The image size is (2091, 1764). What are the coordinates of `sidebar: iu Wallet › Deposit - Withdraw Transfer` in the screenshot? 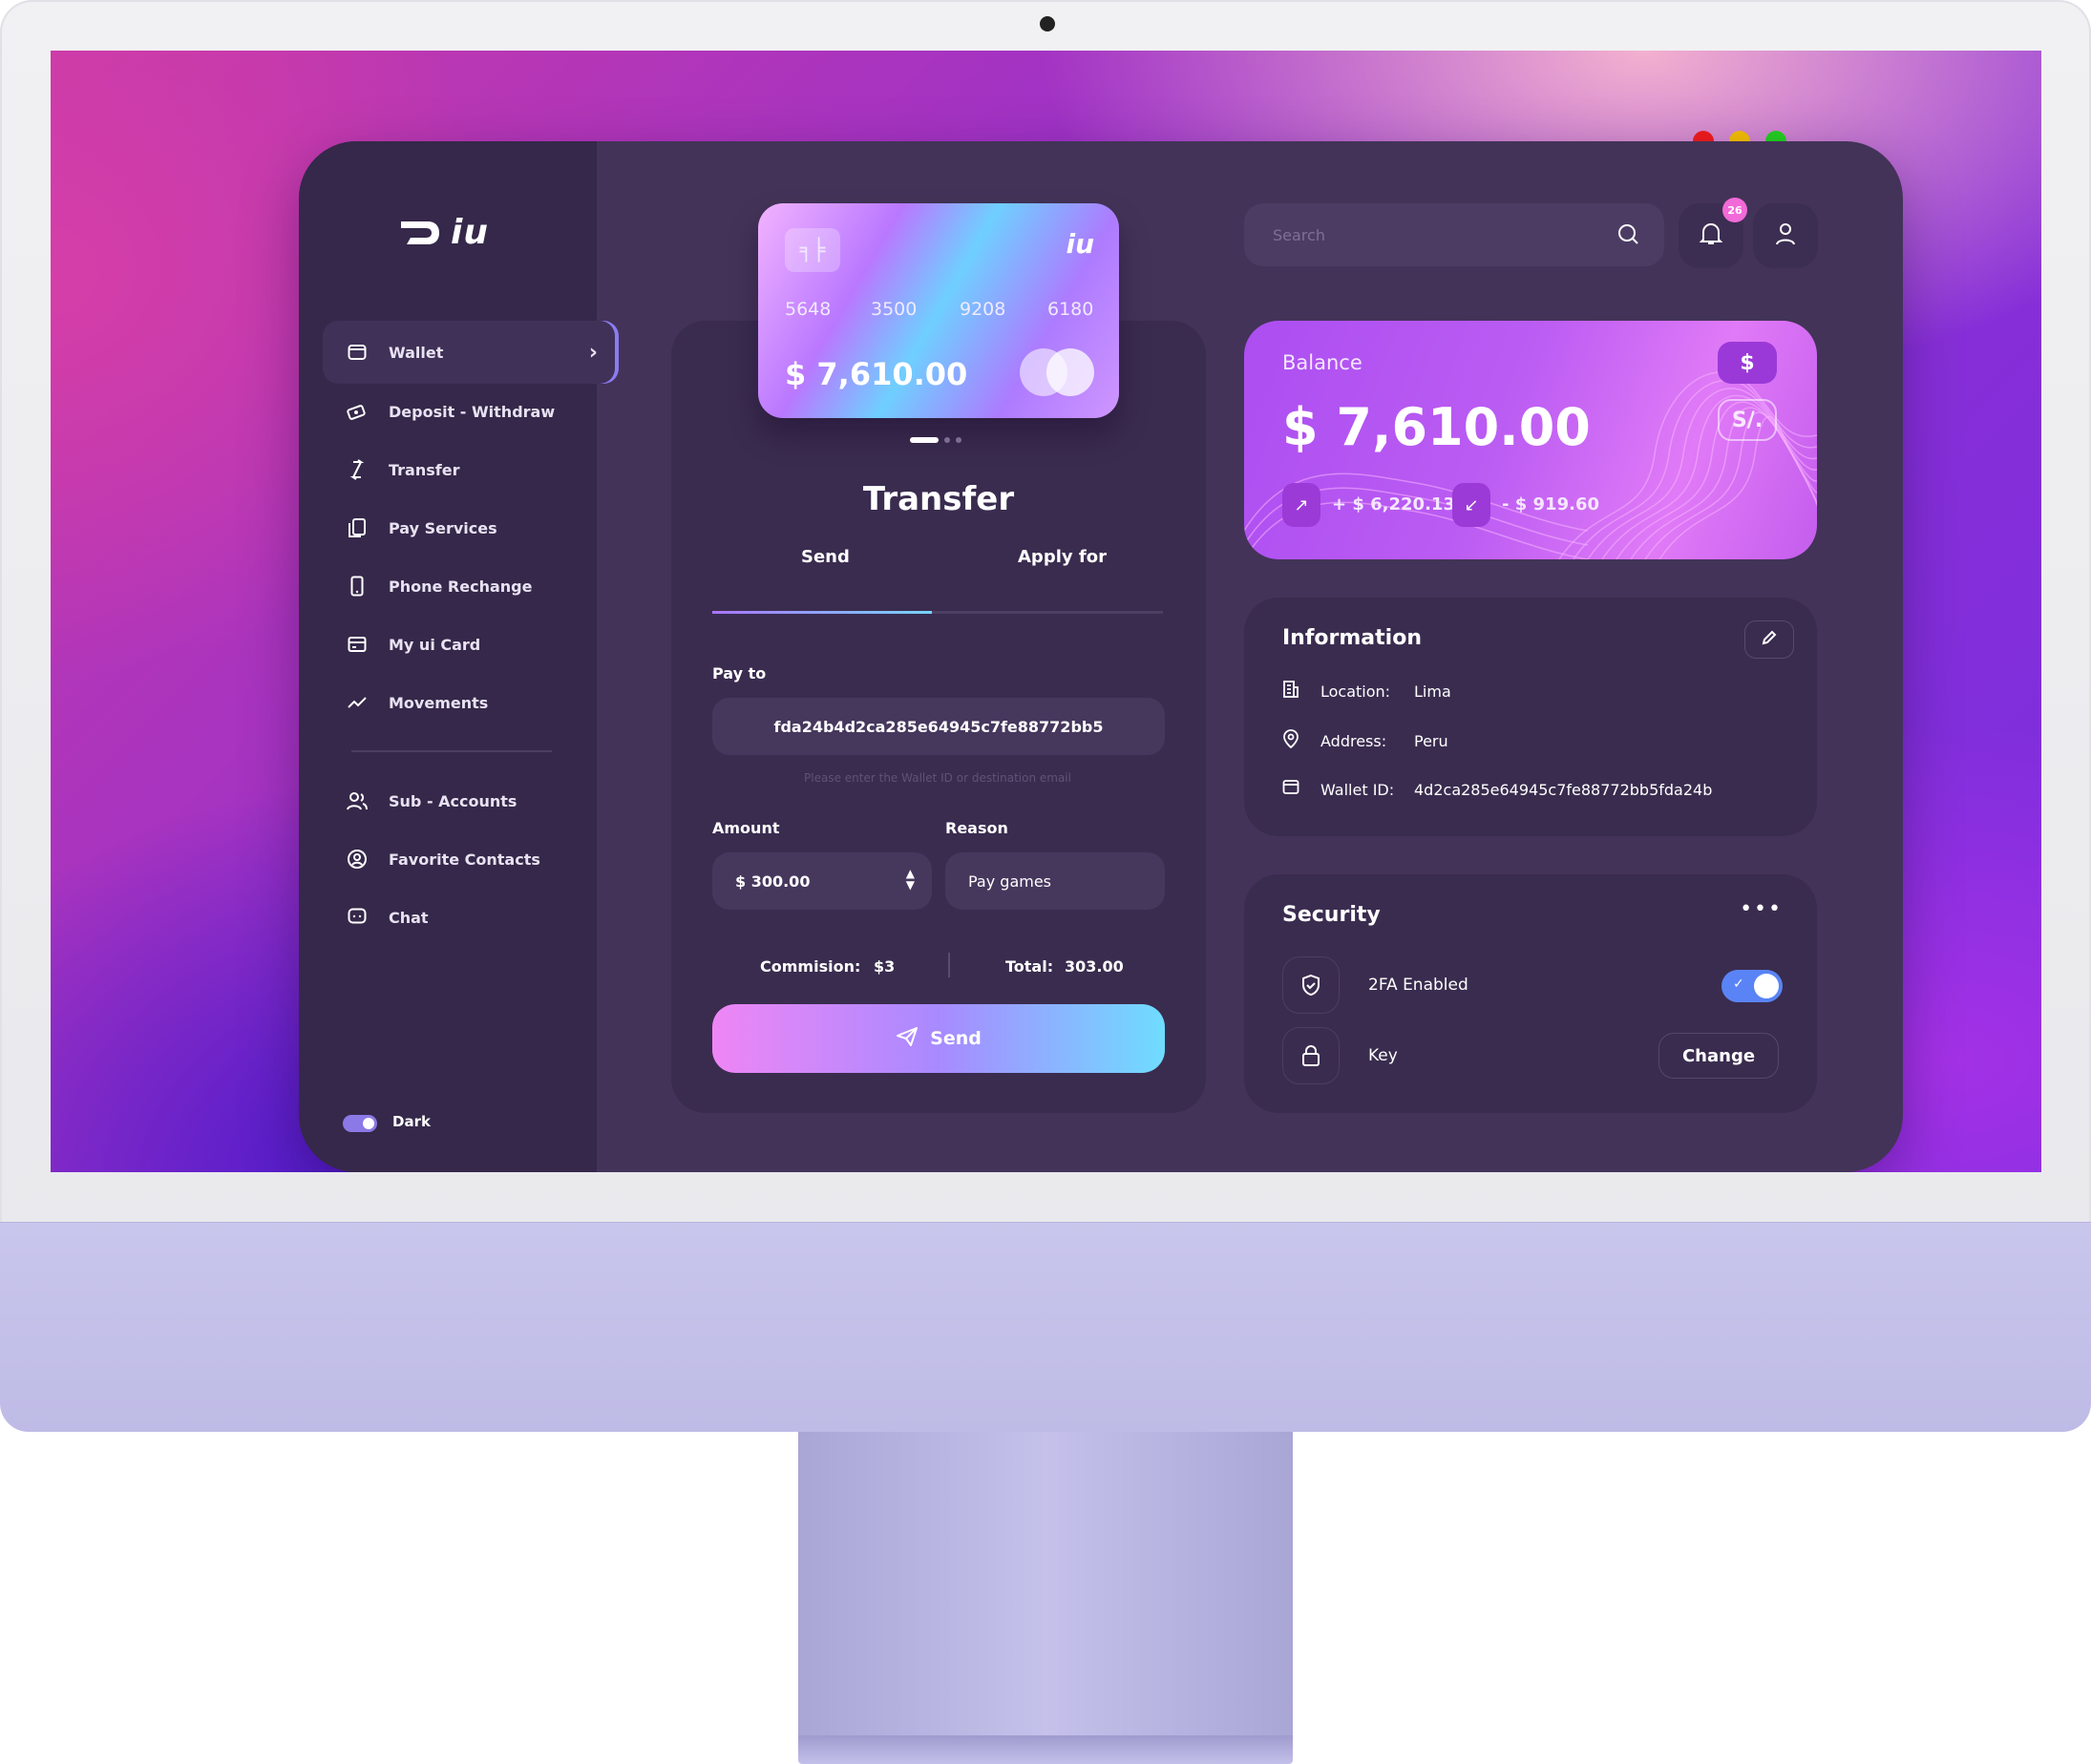 It's located at (459, 657).